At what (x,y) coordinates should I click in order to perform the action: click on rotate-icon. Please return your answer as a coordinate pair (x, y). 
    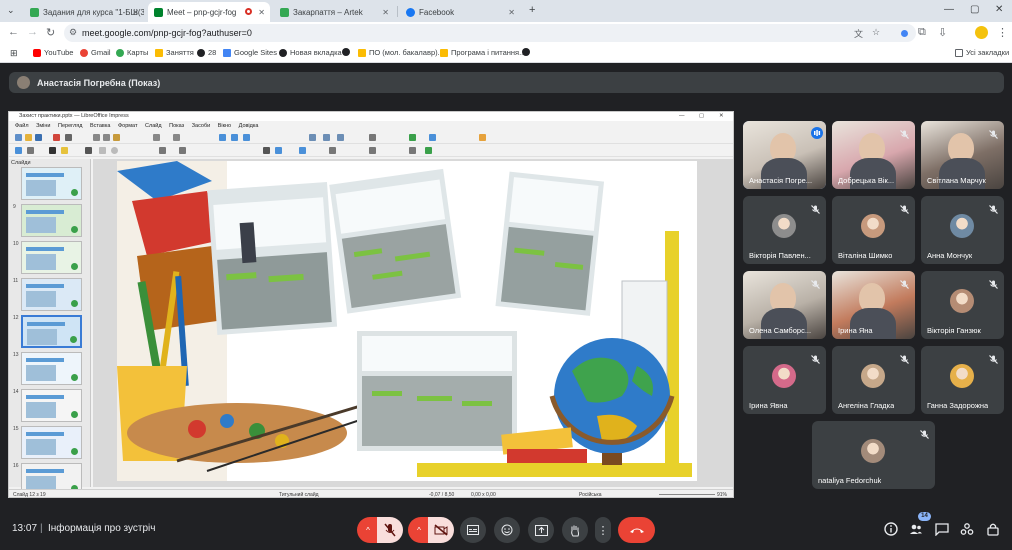
    Looking at the image, I should click on (302, 150).